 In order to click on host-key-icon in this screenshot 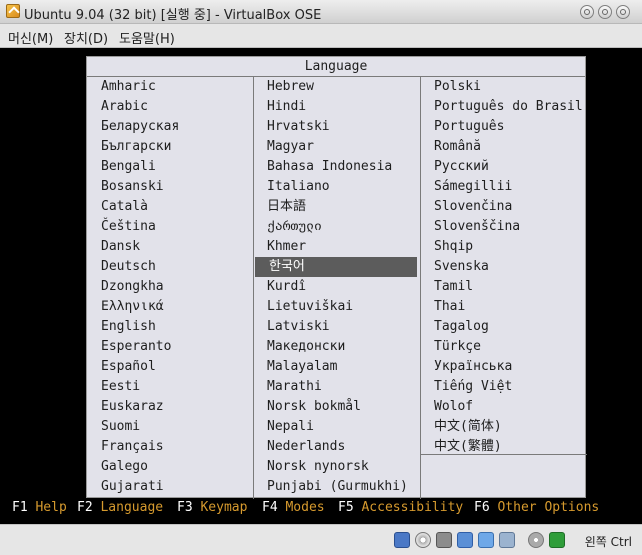, I will do `click(557, 540)`.